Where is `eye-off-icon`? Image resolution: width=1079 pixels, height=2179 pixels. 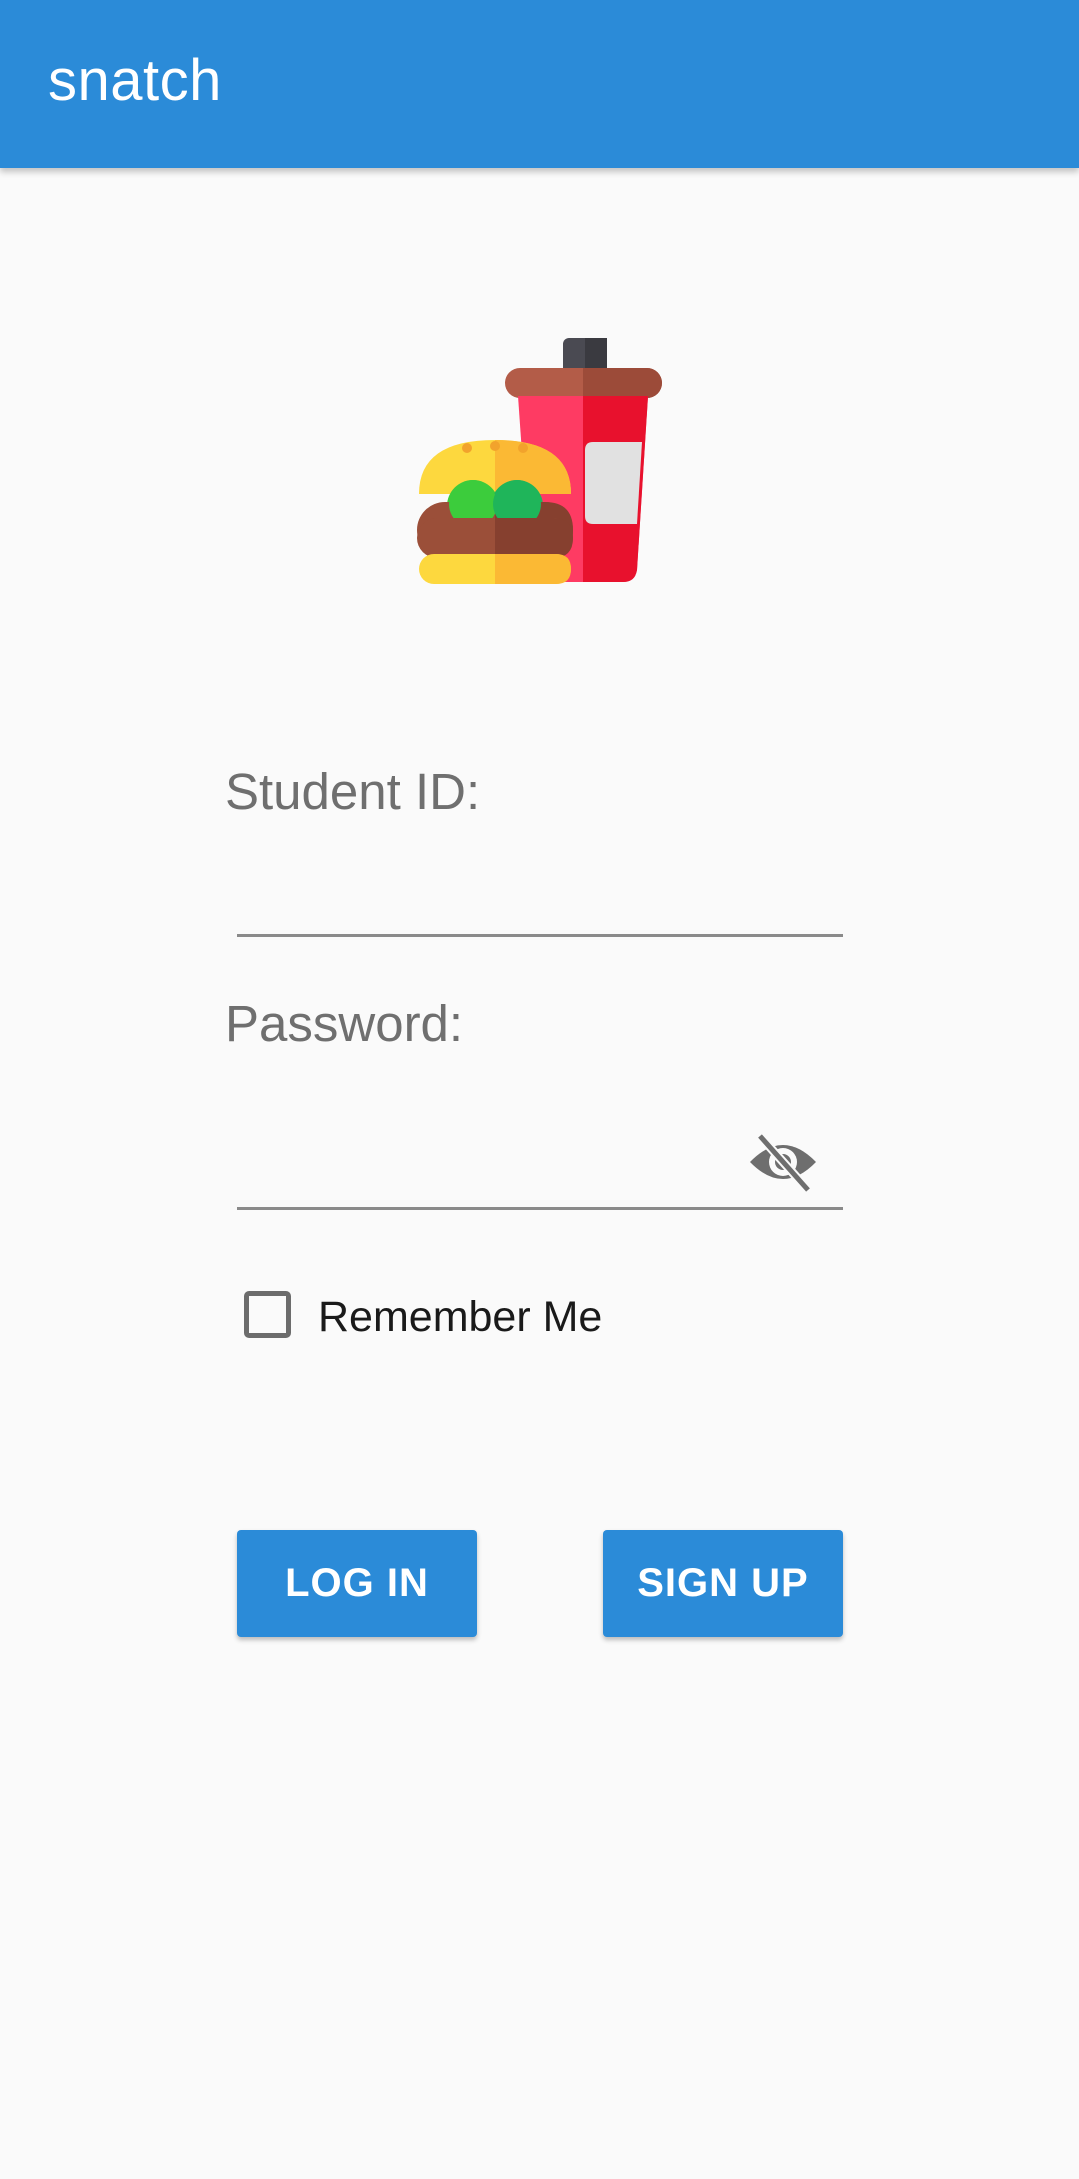 eye-off-icon is located at coordinates (783, 1162).